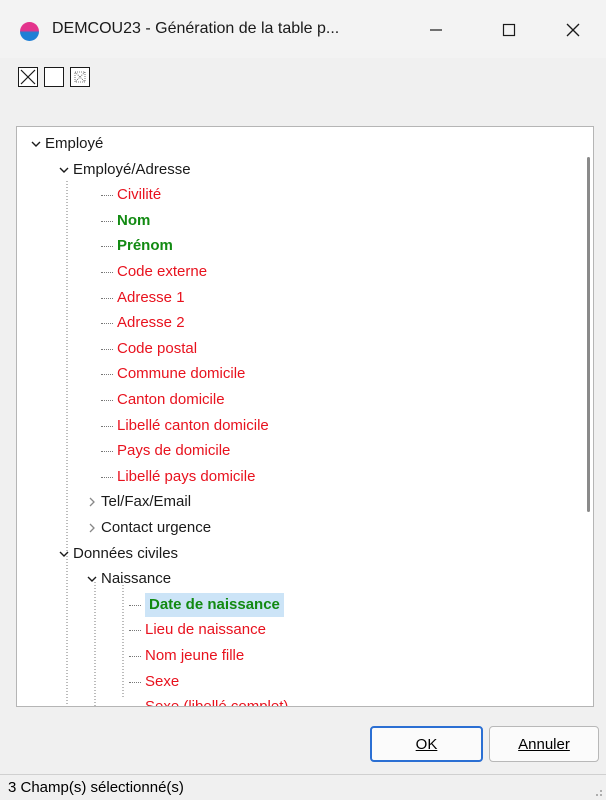 This screenshot has height=800, width=606. Describe the element at coordinates (297, 400) in the screenshot. I see `tree-leaf: Canton domicile` at that location.